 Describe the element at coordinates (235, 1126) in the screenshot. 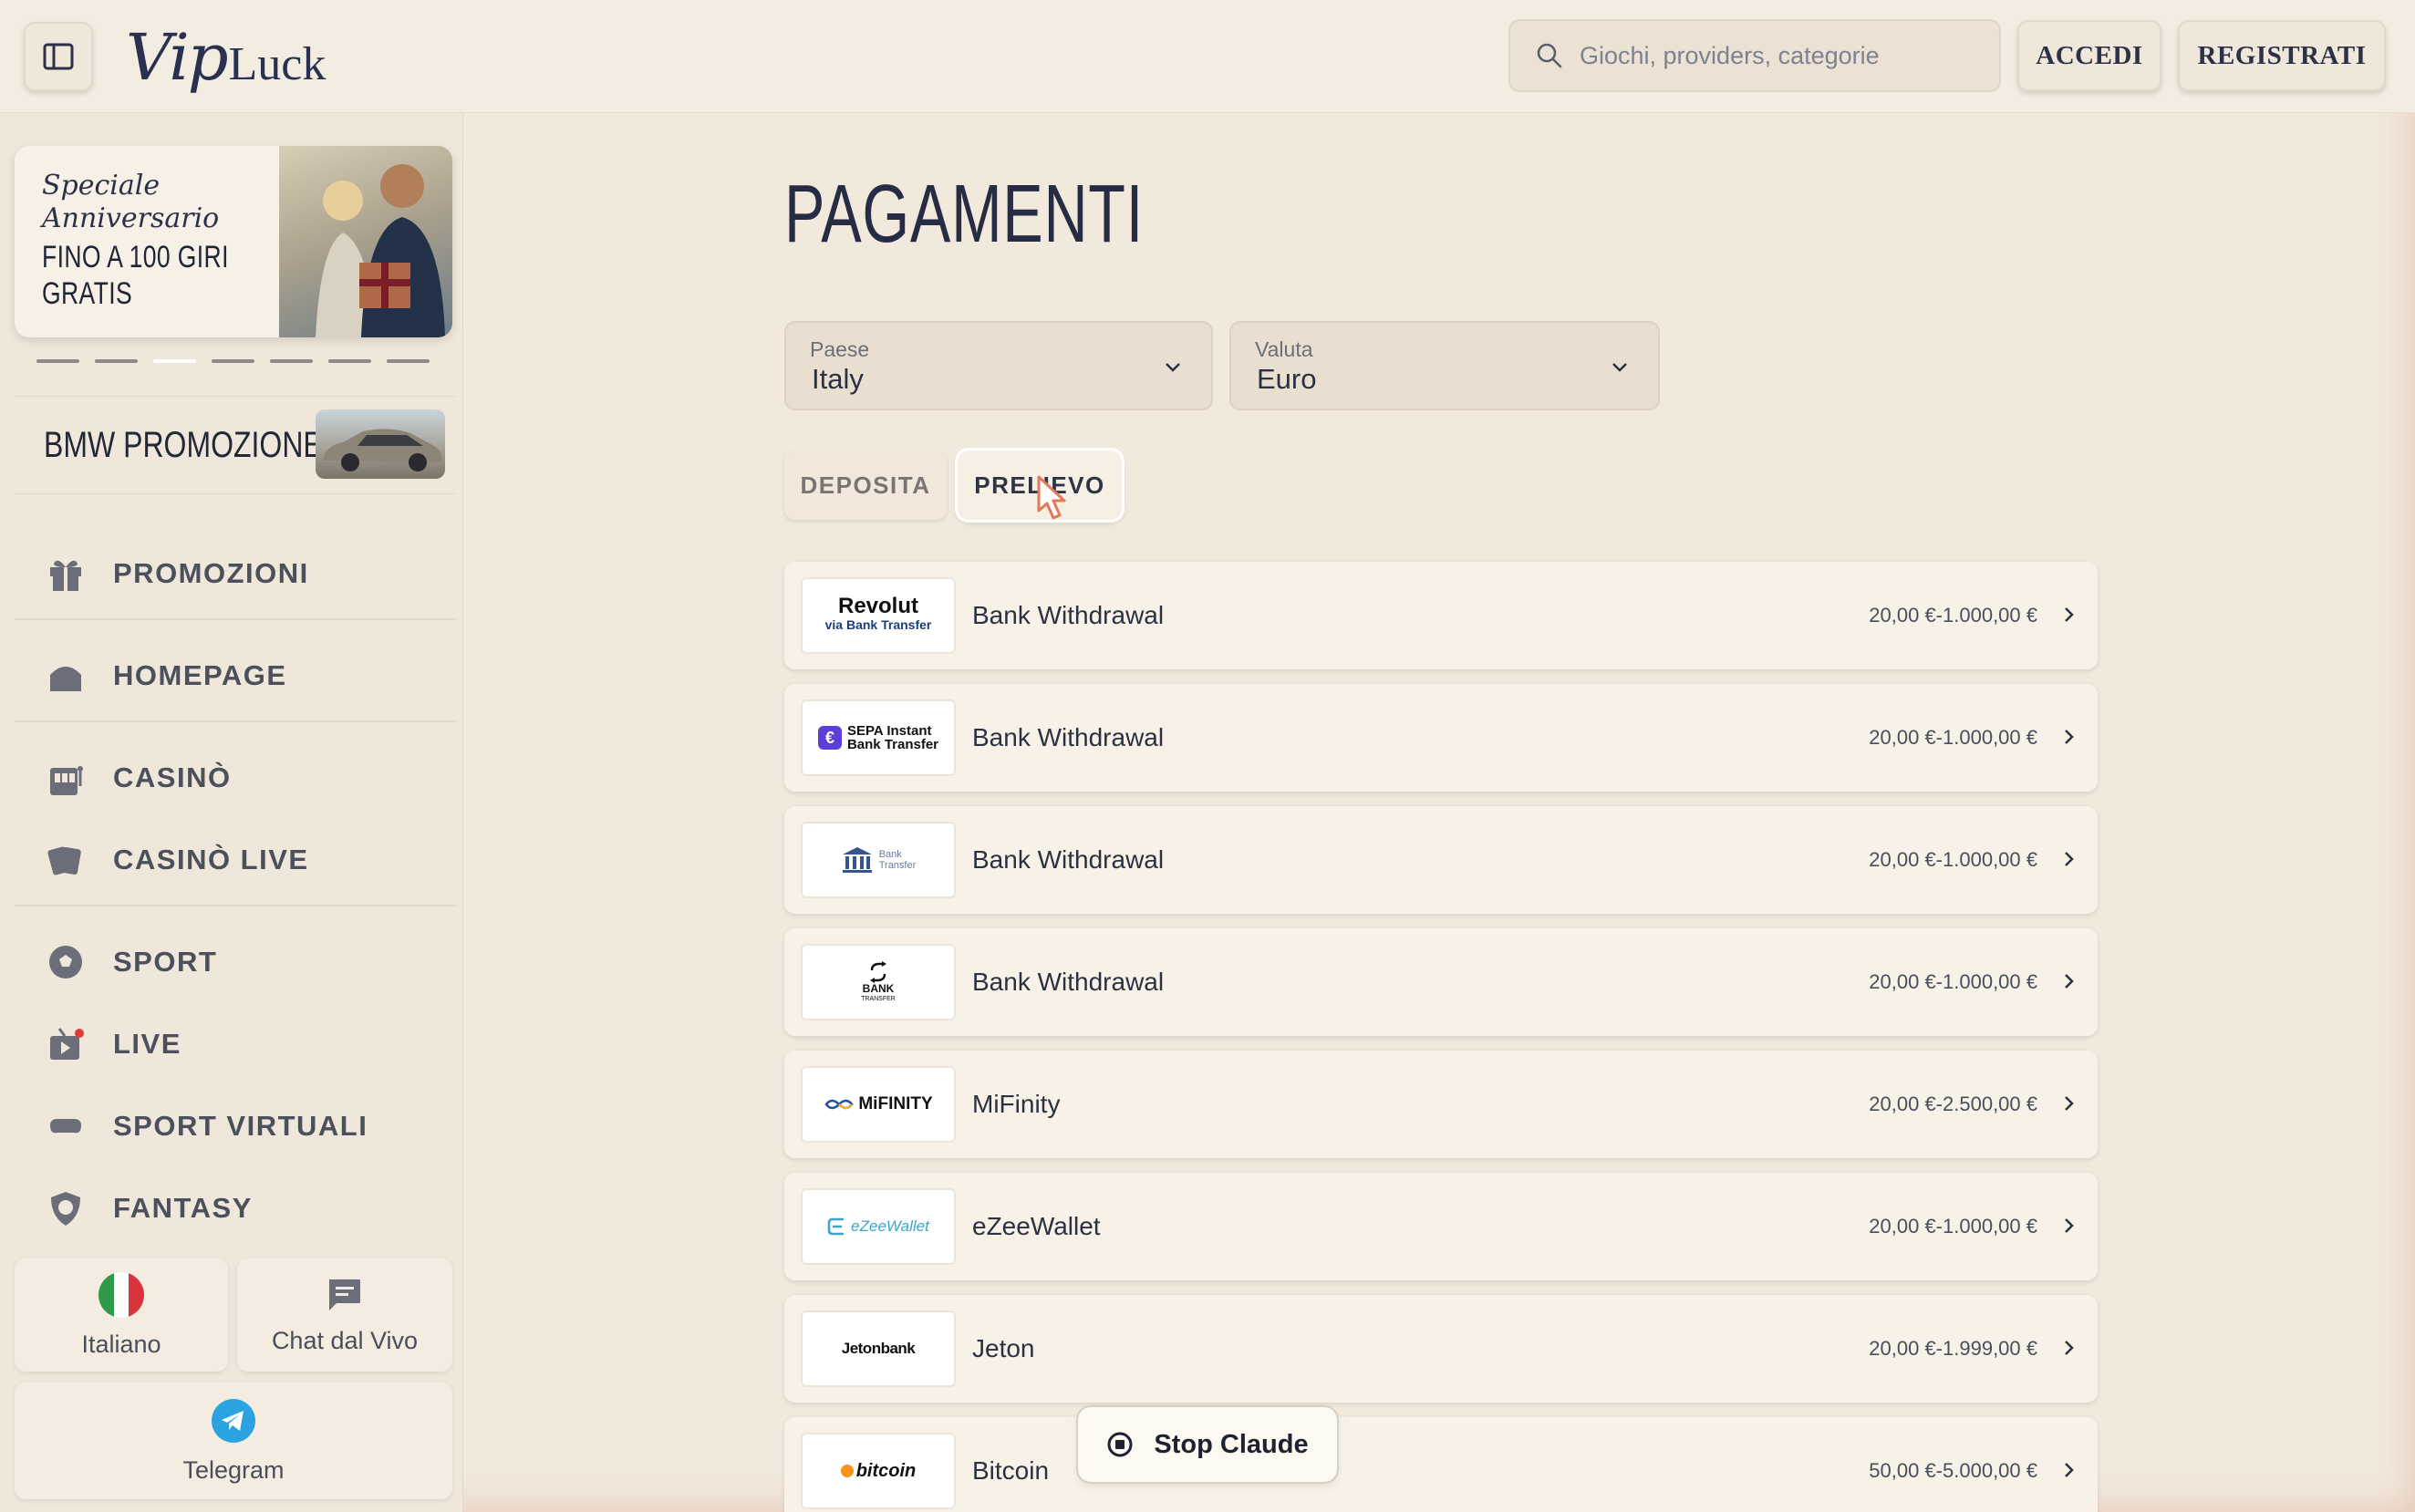

I see `sidebar-item-sport-virtuali: SPORT VIRTUALI` at that location.